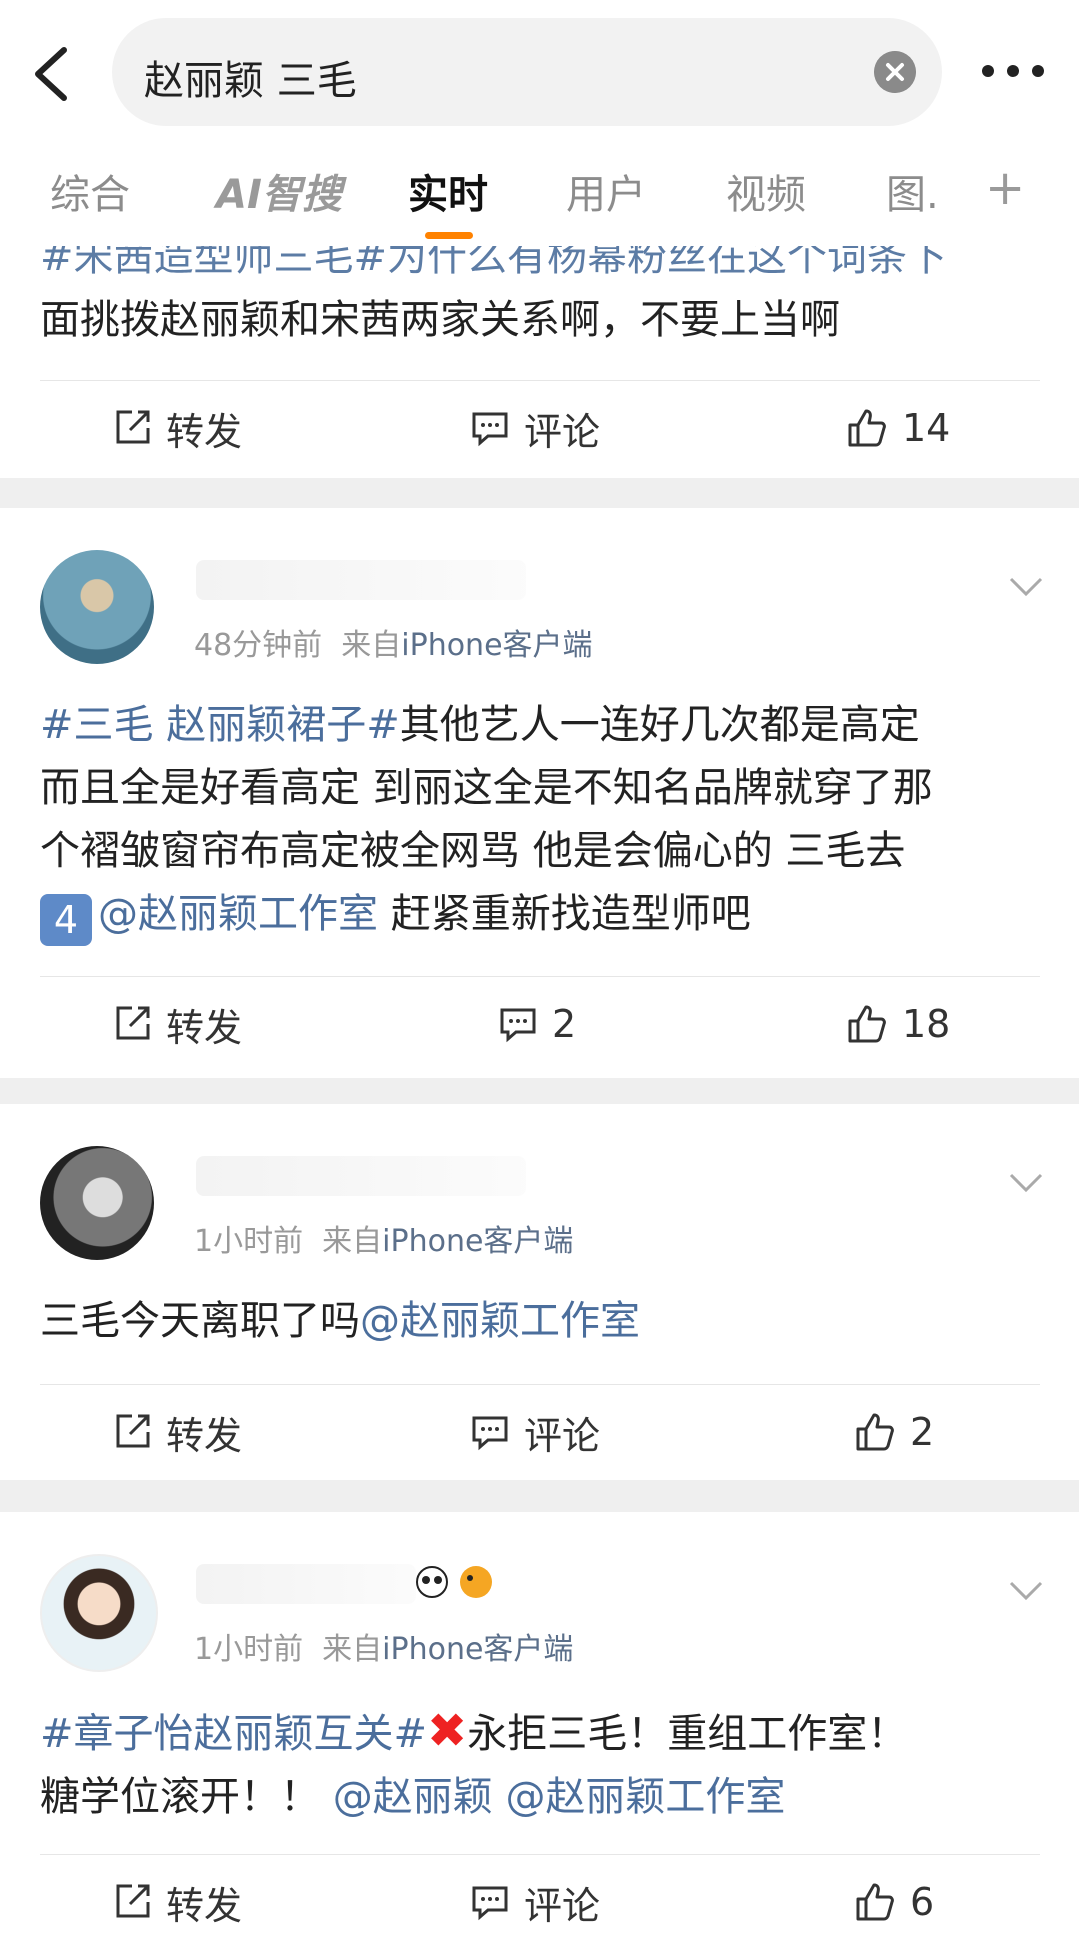 Image resolution: width=1079 pixels, height=1938 pixels. Describe the element at coordinates (449, 235) in the screenshot. I see `active-tab-indicator` at that location.